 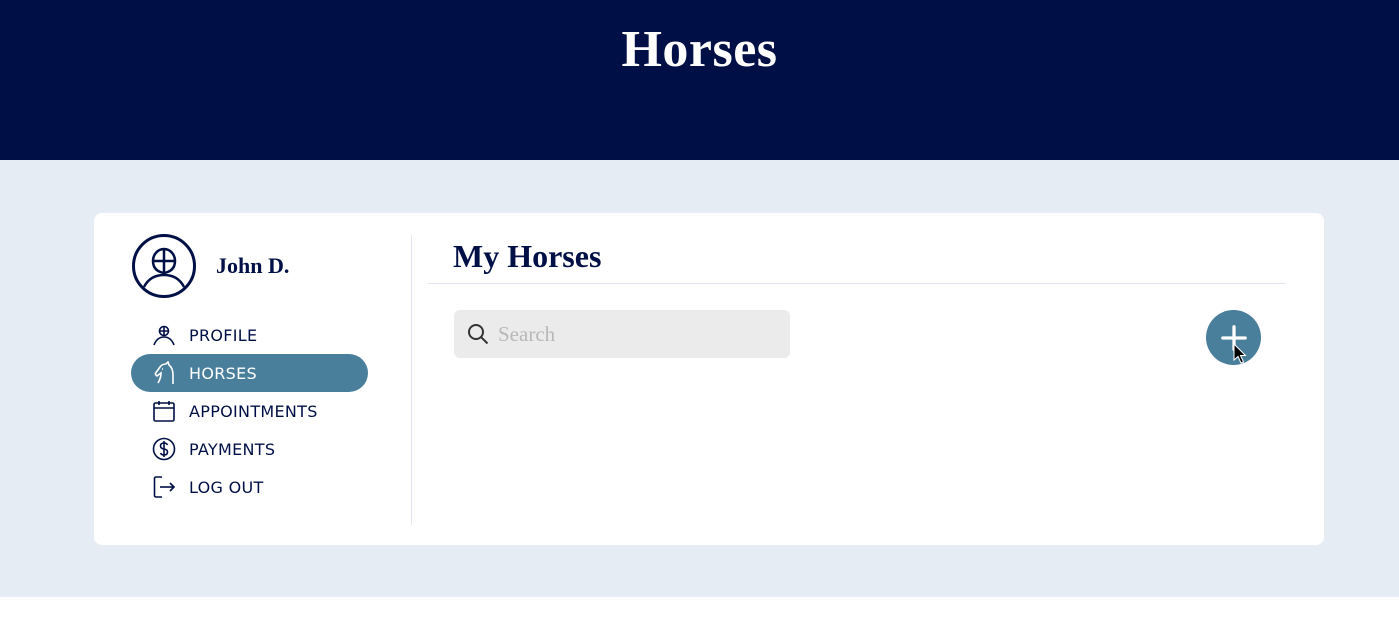 What do you see at coordinates (226, 487) in the screenshot?
I see `sidebar-item-label: LOG OUT` at bounding box center [226, 487].